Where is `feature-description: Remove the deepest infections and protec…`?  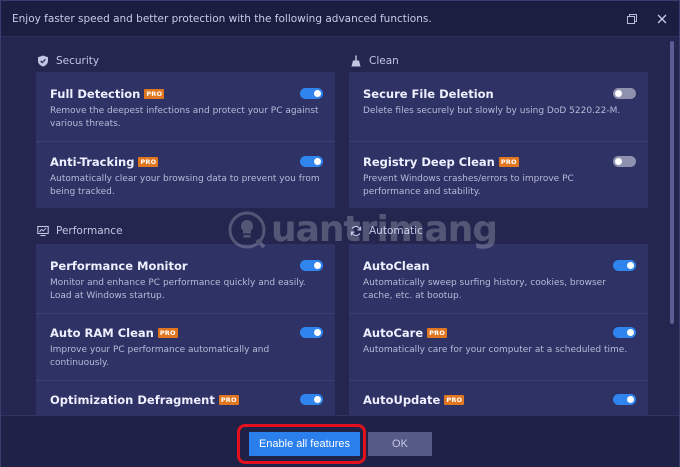
feature-description: Remove the deepest infections and protec… is located at coordinates (184, 117).